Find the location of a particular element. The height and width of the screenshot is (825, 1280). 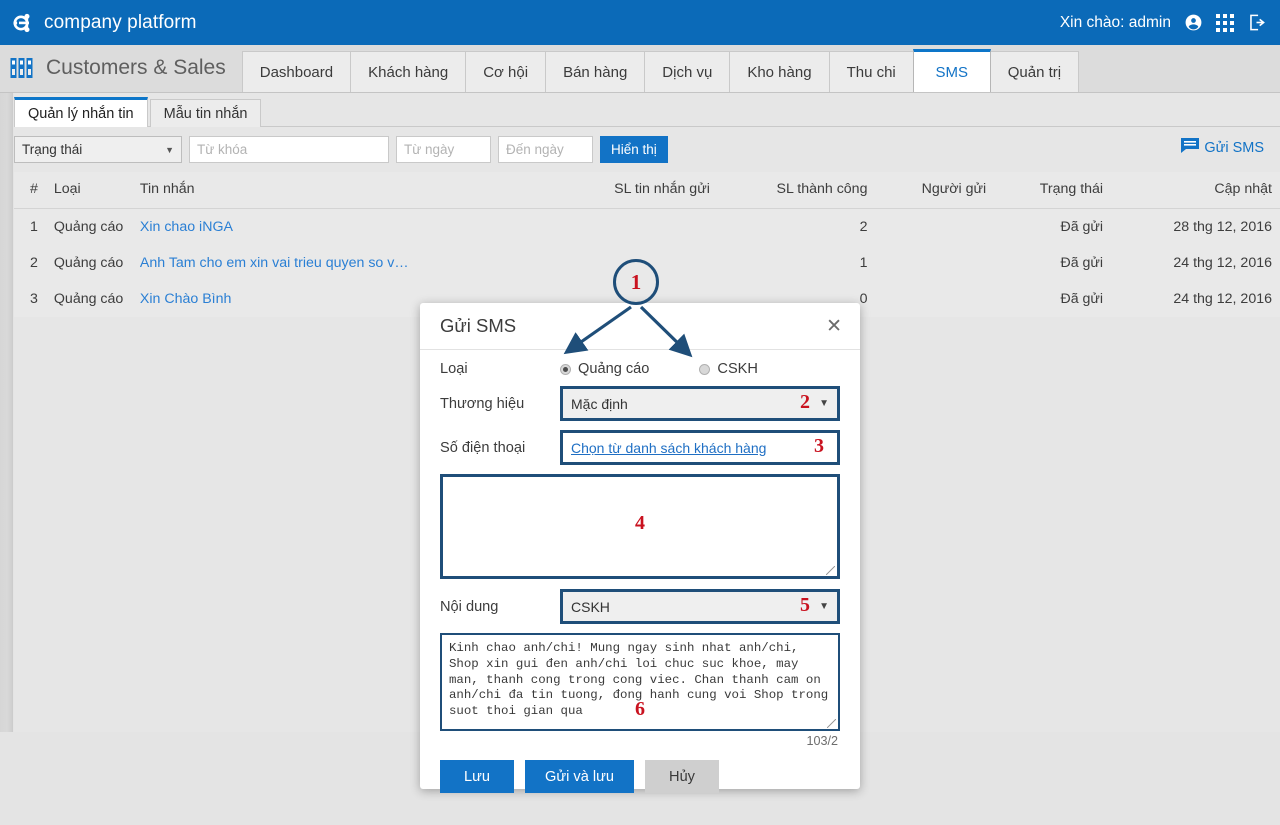

send-sms-link: Gửi SMS is located at coordinates (1222, 147).